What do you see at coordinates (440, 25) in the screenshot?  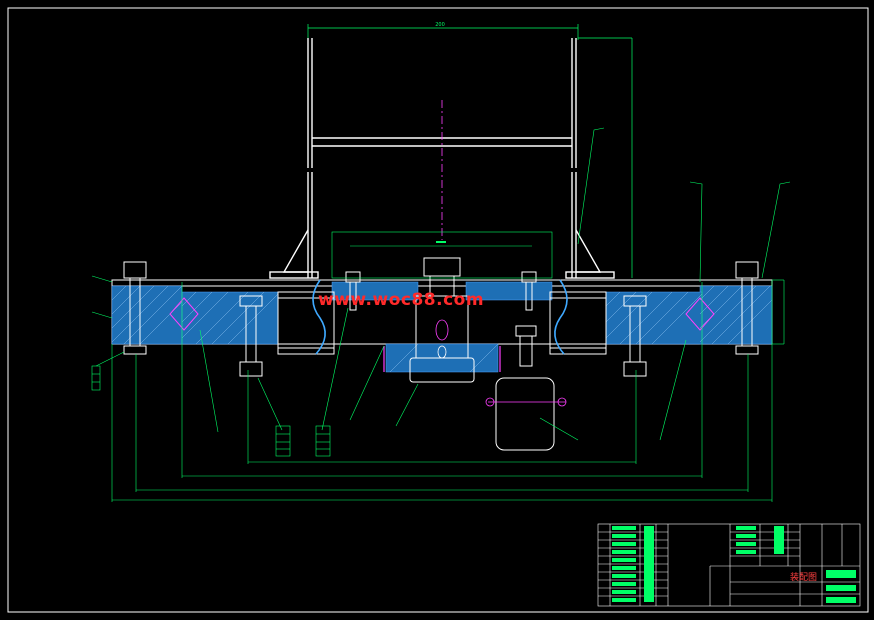 I see `top-dimension-label: 200` at bounding box center [440, 25].